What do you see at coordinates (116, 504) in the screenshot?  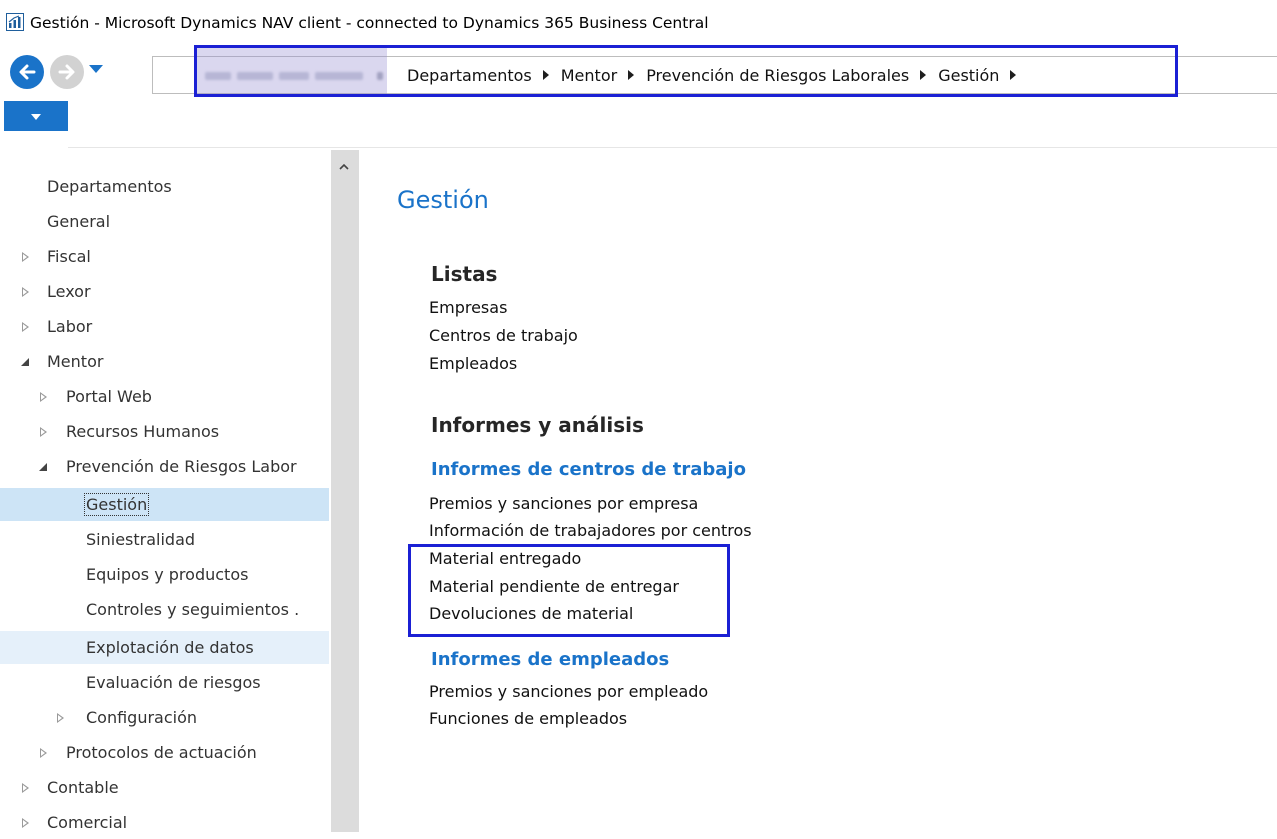 I see `sidebar-item-label: Gestión` at bounding box center [116, 504].